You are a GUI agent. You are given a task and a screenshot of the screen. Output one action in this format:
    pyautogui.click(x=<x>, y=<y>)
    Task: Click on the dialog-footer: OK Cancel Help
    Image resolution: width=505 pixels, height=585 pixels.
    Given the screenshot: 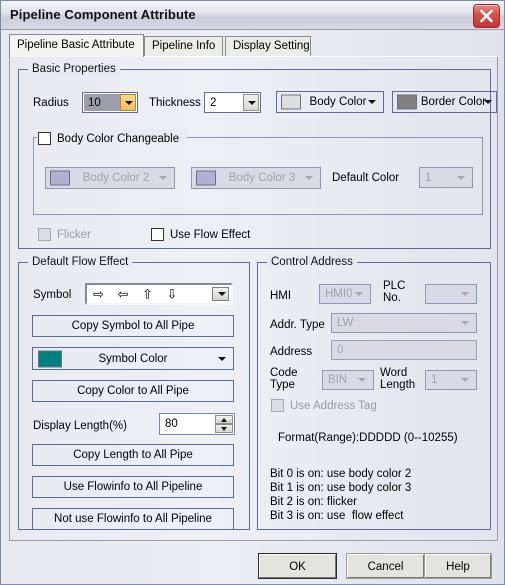 What is the action you would take?
    pyautogui.click(x=252, y=565)
    